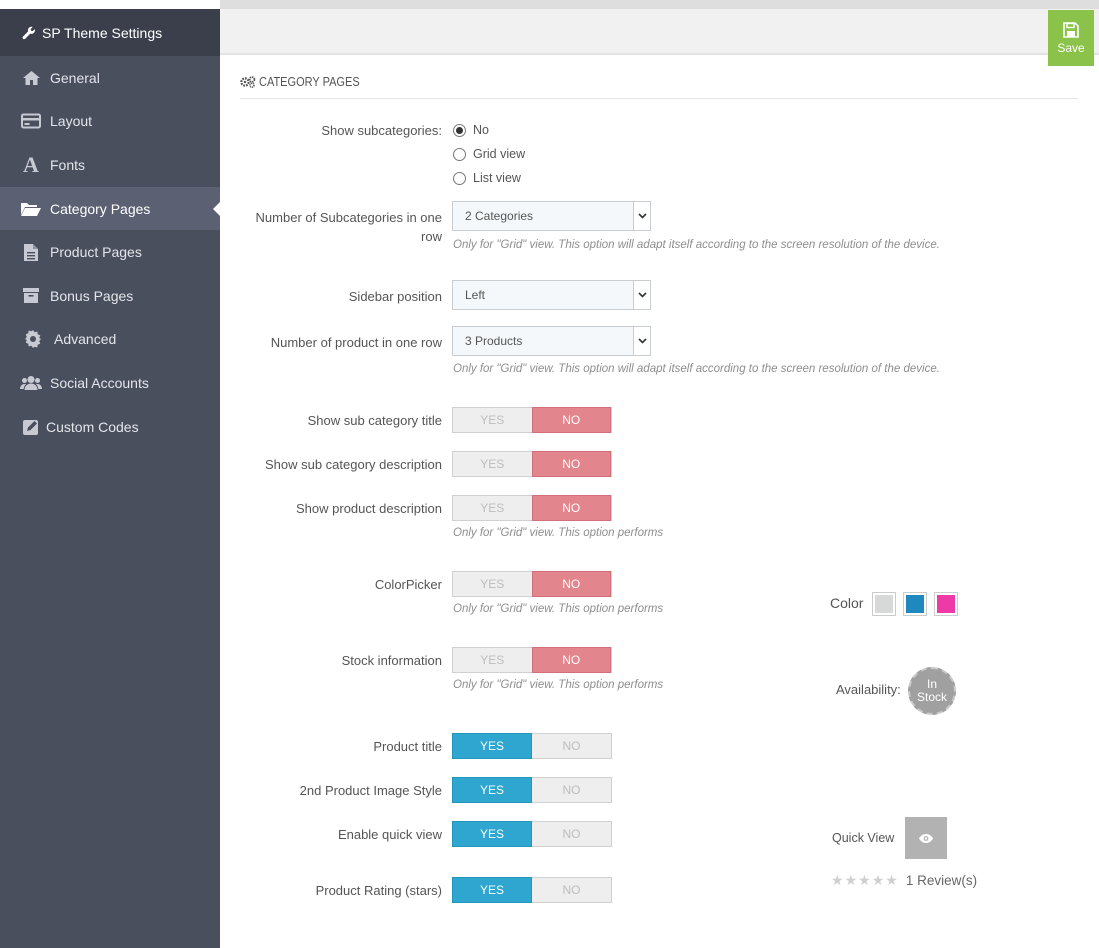 This screenshot has width=1099, height=948. What do you see at coordinates (31, 427) in the screenshot?
I see `edit-icon` at bounding box center [31, 427].